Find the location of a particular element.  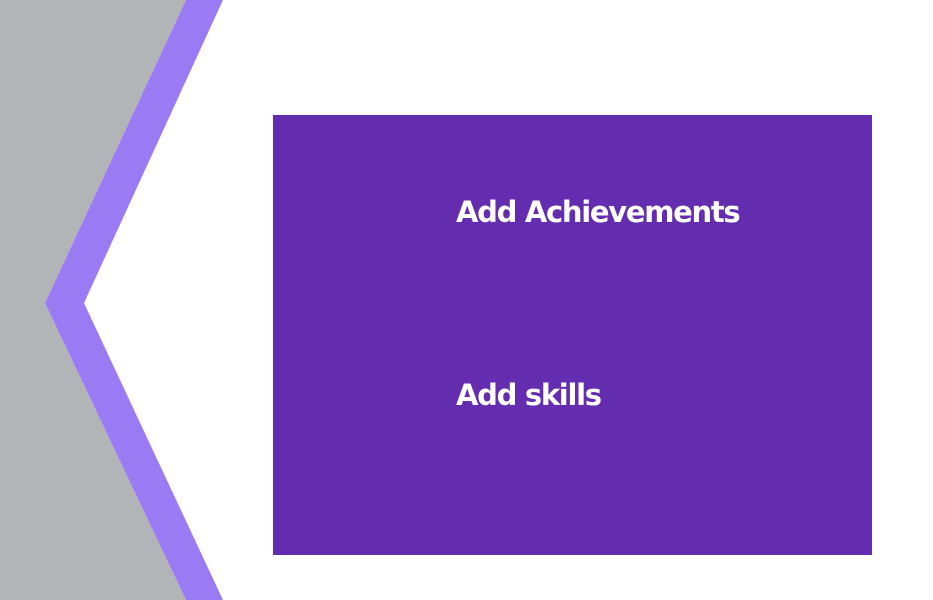

add-skills-label: Add skills is located at coordinates (529, 395).